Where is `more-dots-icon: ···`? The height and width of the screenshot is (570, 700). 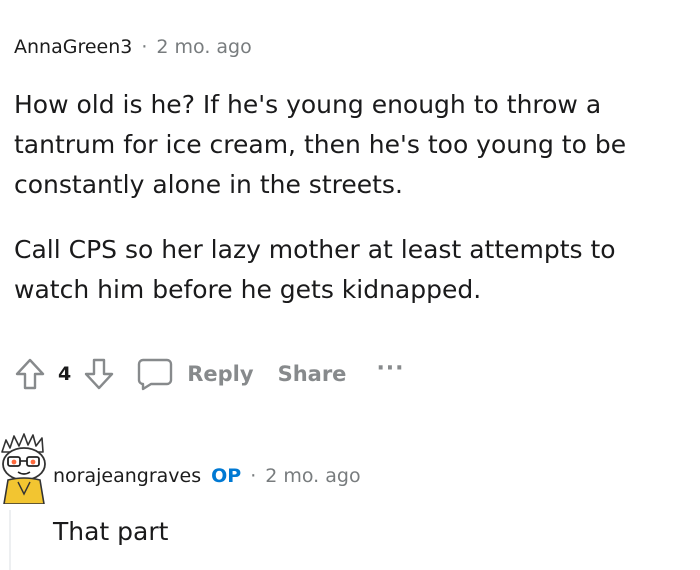
more-dots-icon: ··· is located at coordinates (390, 368).